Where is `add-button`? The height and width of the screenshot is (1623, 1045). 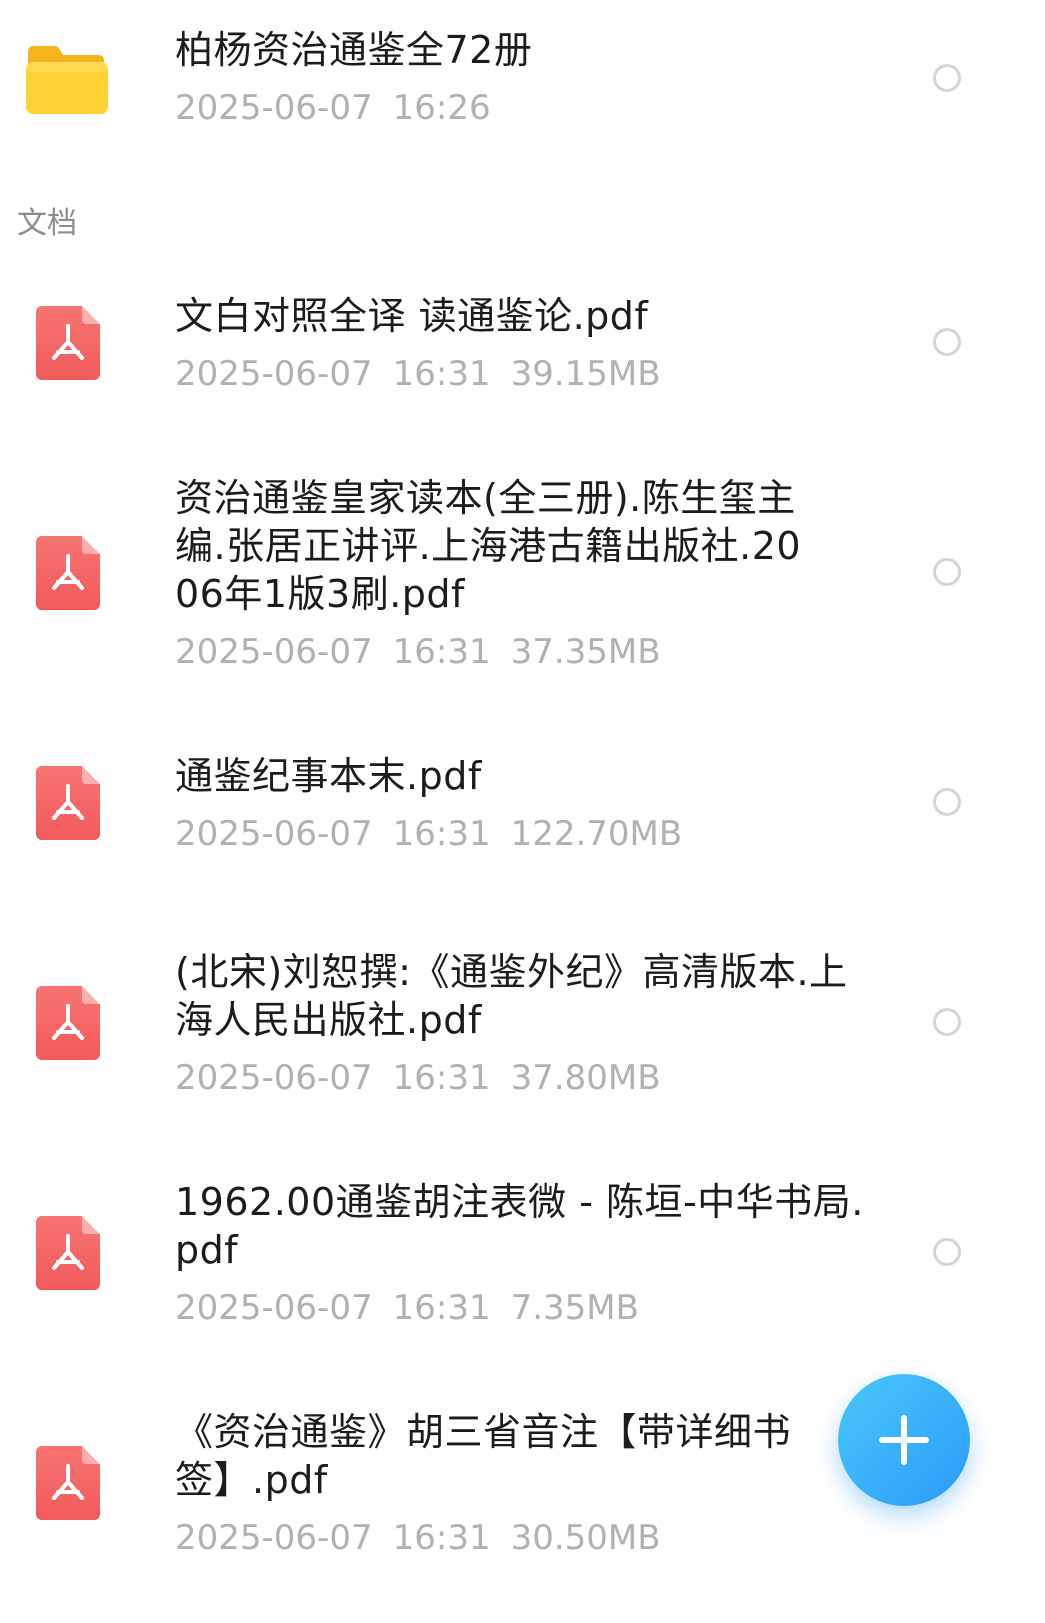
add-button is located at coordinates (904, 1440).